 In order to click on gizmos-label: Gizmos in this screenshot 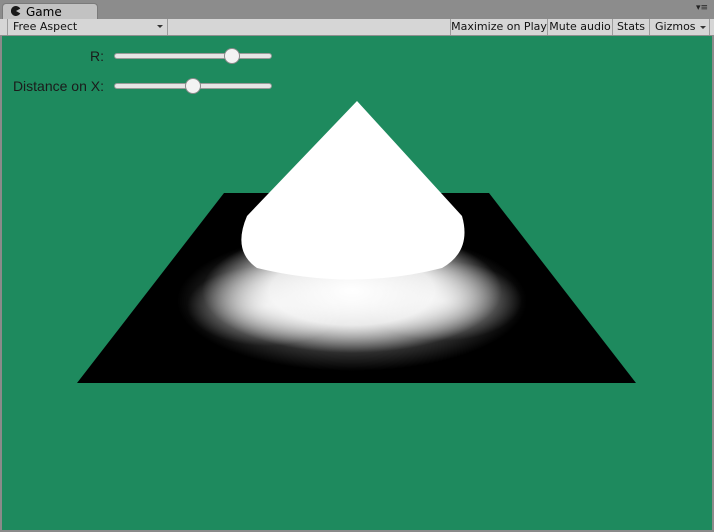, I will do `click(675, 26)`.